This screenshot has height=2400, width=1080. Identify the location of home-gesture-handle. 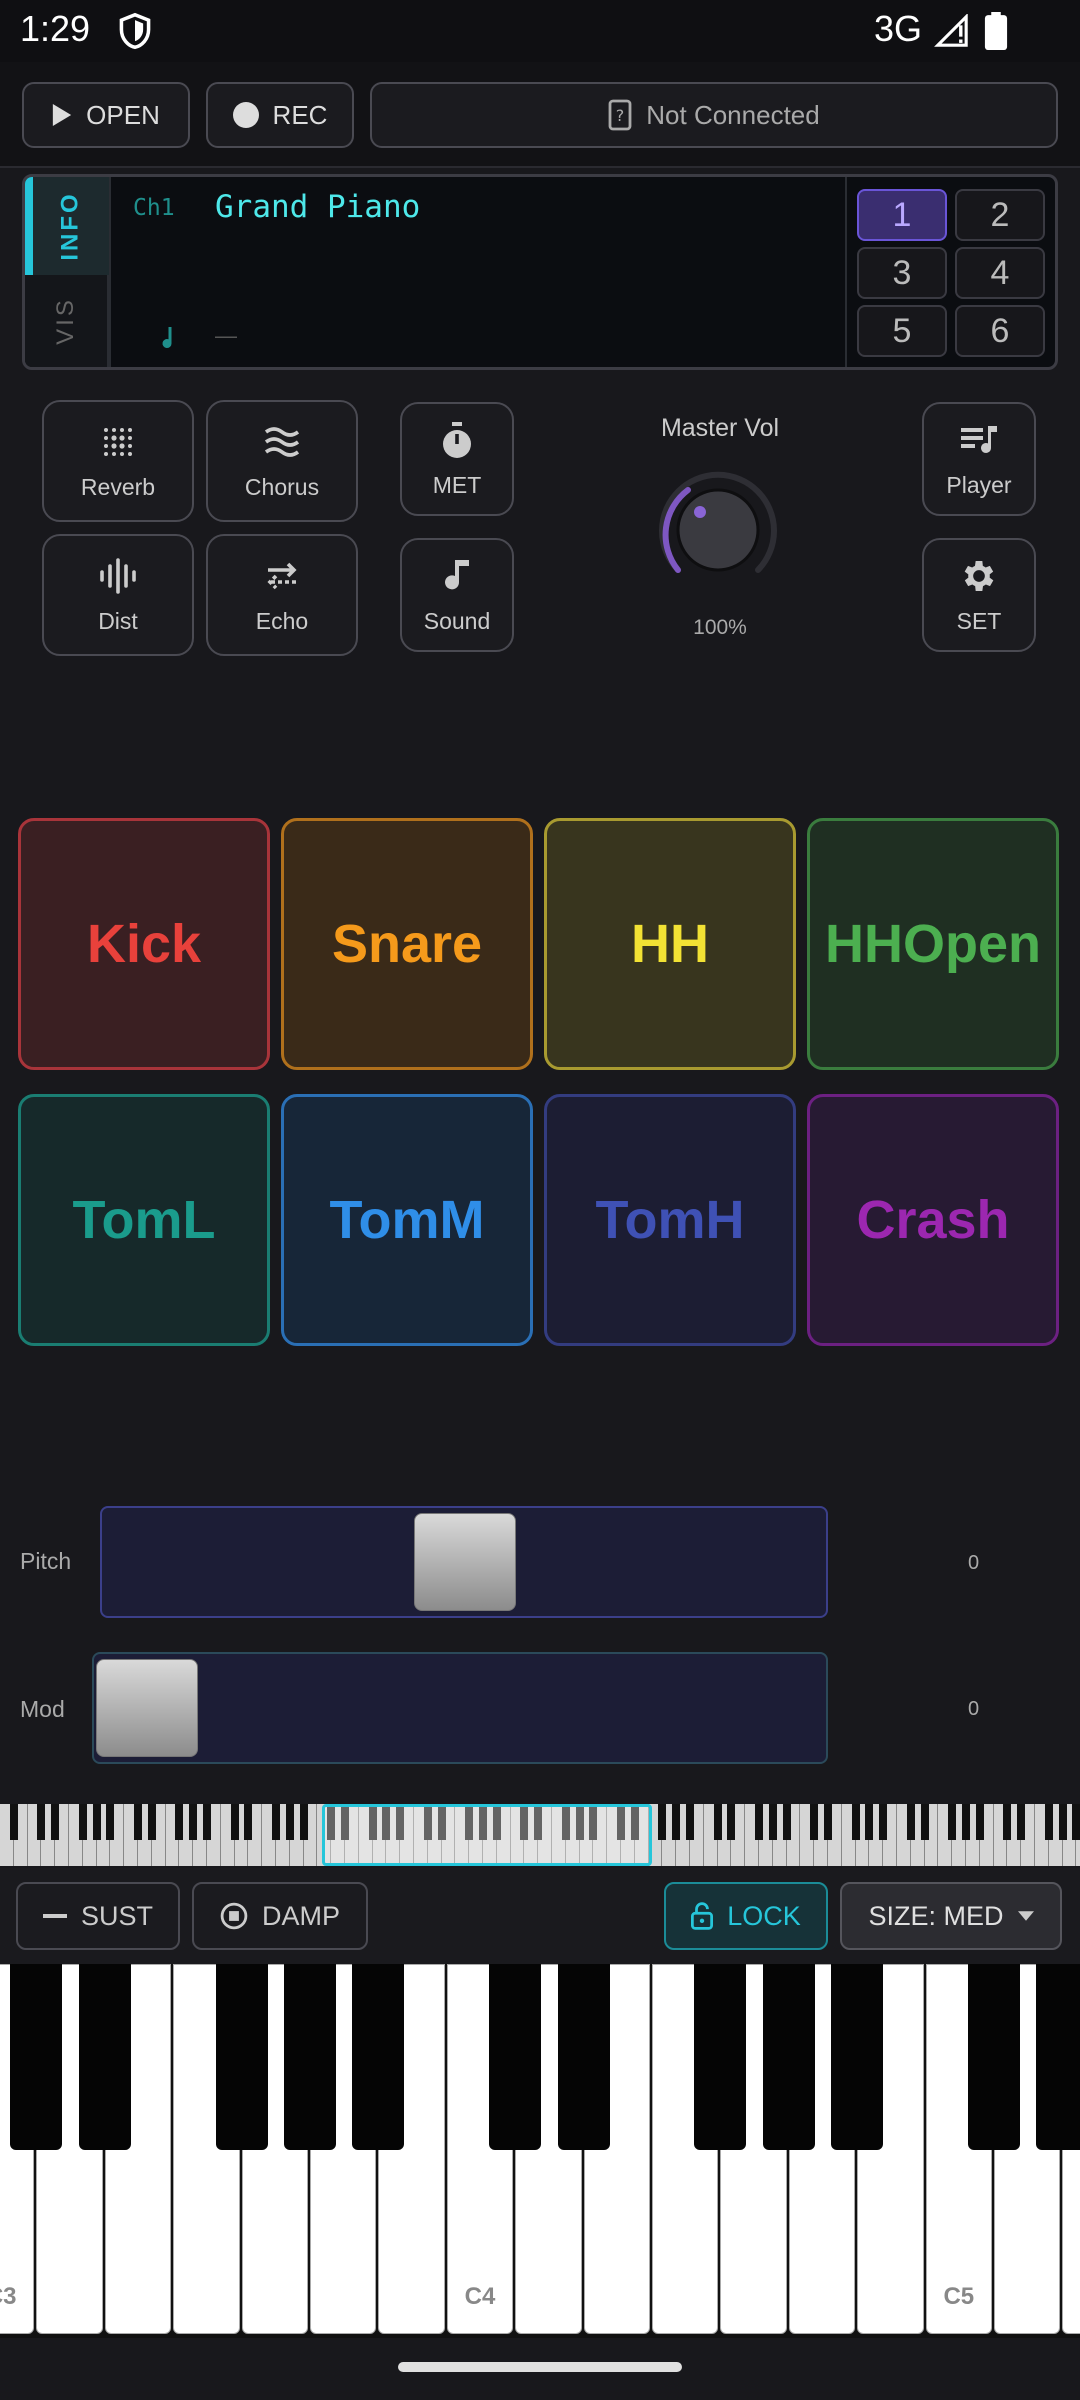
(540, 2367).